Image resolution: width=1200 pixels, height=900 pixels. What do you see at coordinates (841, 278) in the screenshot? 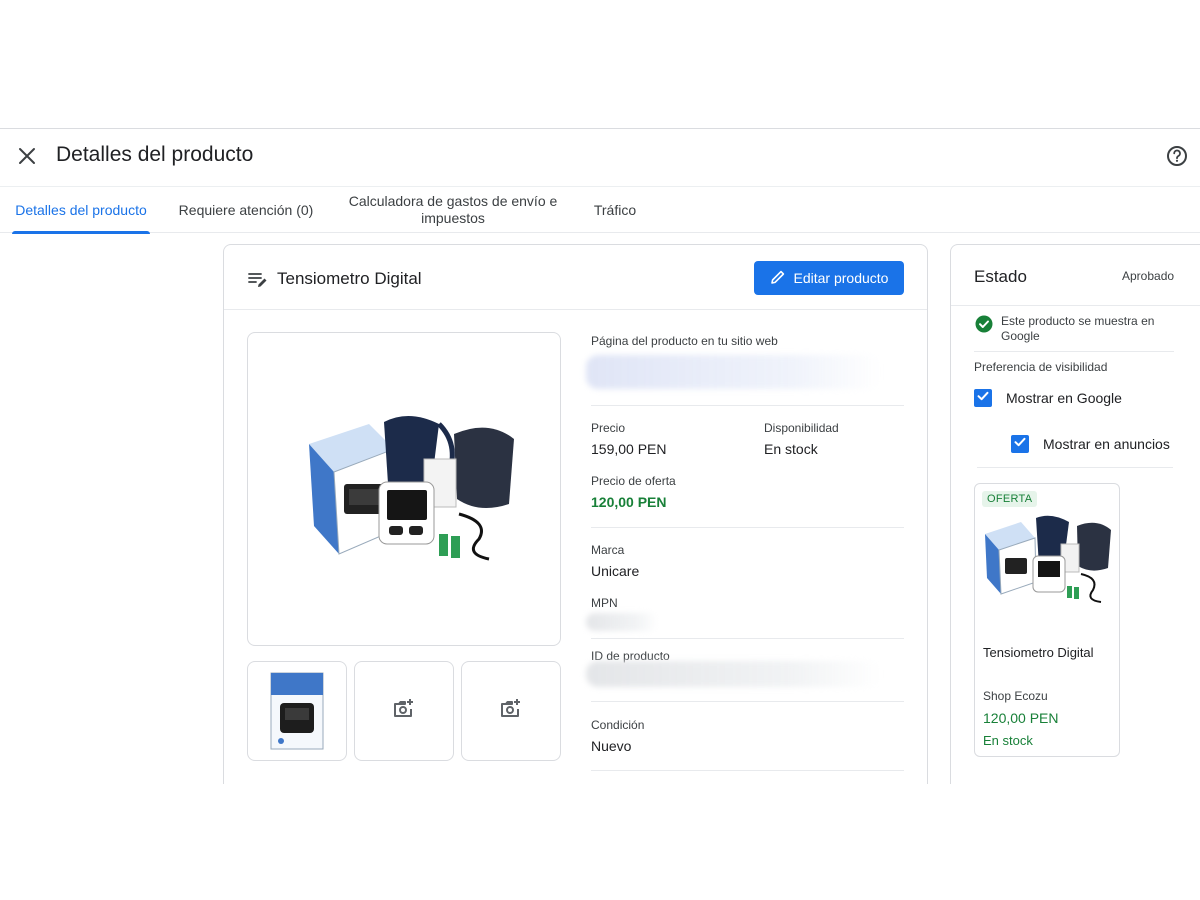
I see `edit-product-label: Editar producto` at bounding box center [841, 278].